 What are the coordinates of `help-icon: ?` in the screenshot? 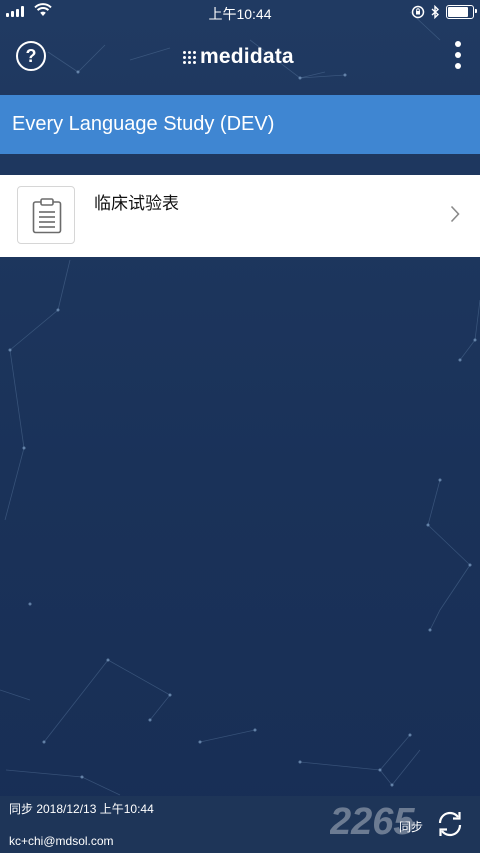 It's located at (31, 56).